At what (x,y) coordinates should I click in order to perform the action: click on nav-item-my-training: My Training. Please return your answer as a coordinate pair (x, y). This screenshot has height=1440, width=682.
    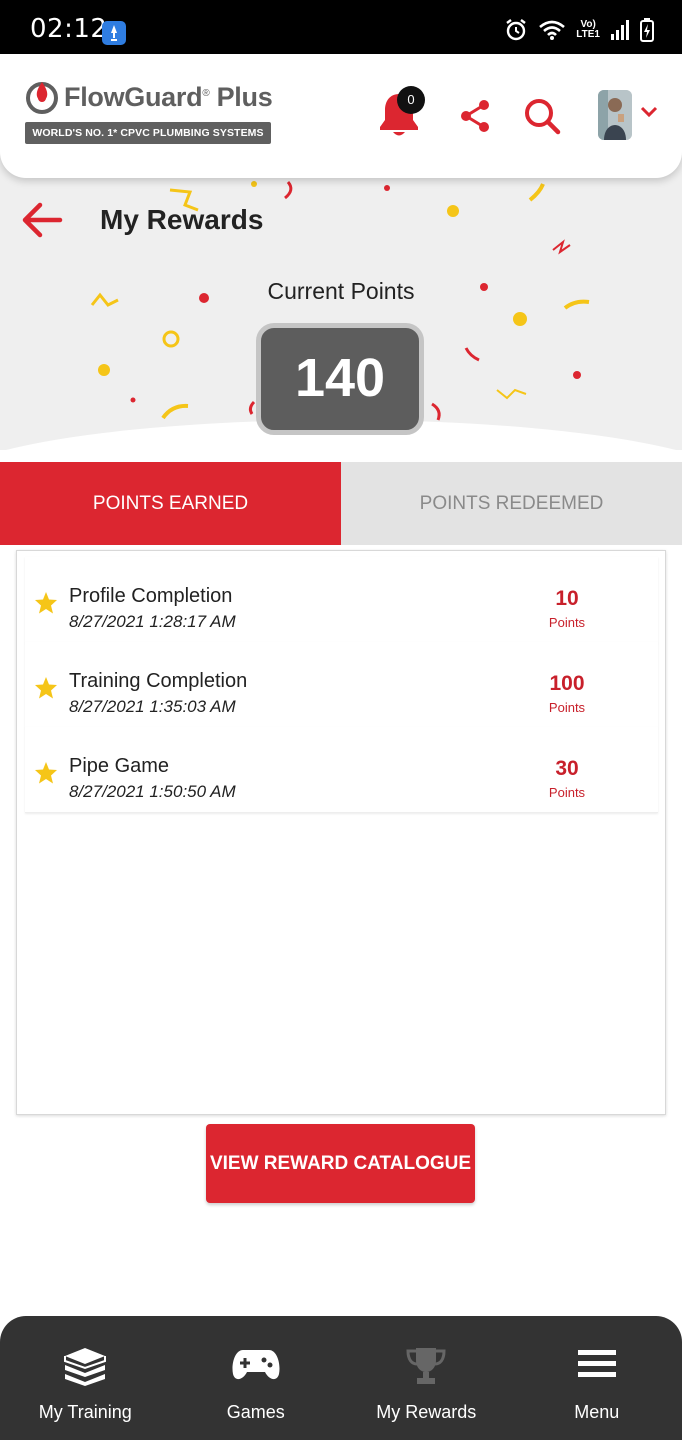
    Looking at the image, I should click on (85, 1378).